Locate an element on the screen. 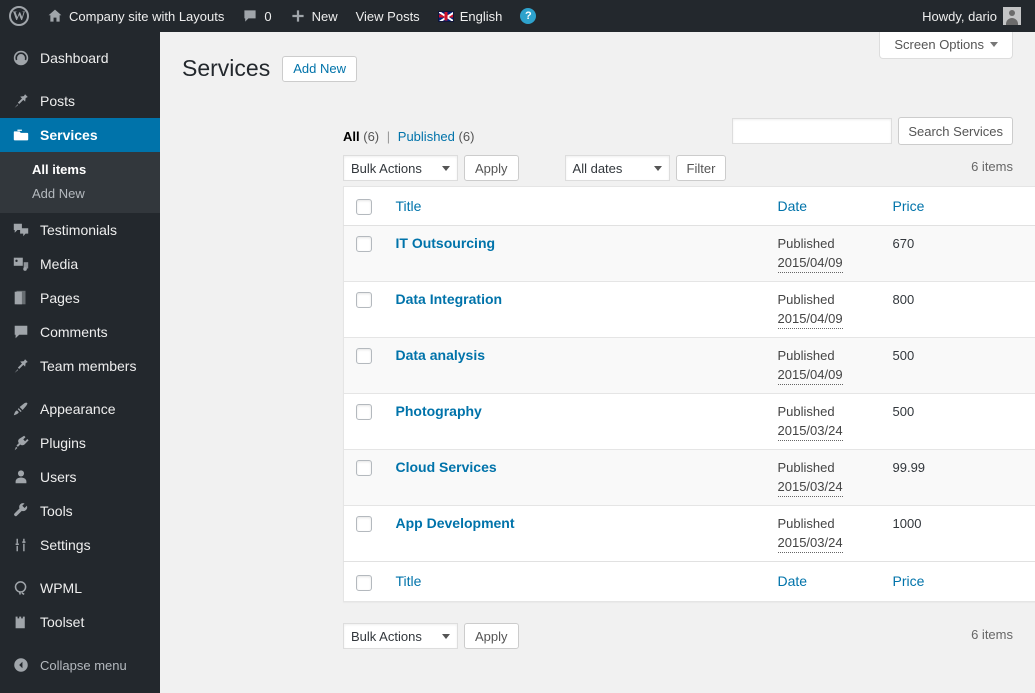  sidebar-item-appearance: Appearance is located at coordinates (80, 409).